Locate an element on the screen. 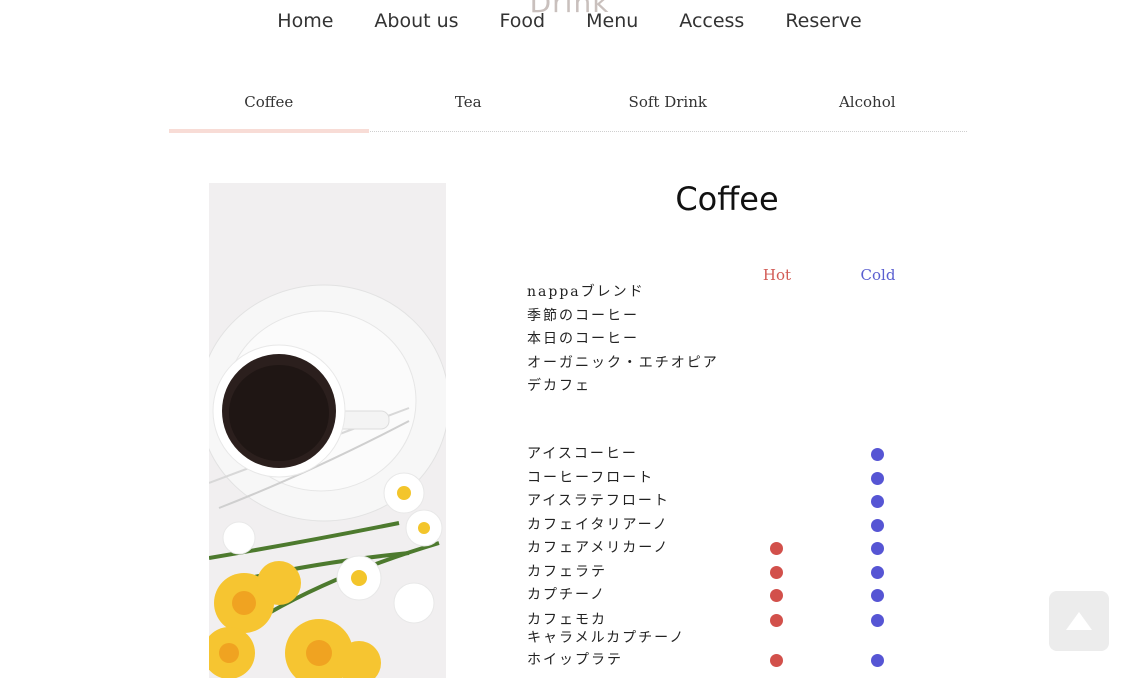 The image size is (1139, 678). nav-access: Access is located at coordinates (711, 21).